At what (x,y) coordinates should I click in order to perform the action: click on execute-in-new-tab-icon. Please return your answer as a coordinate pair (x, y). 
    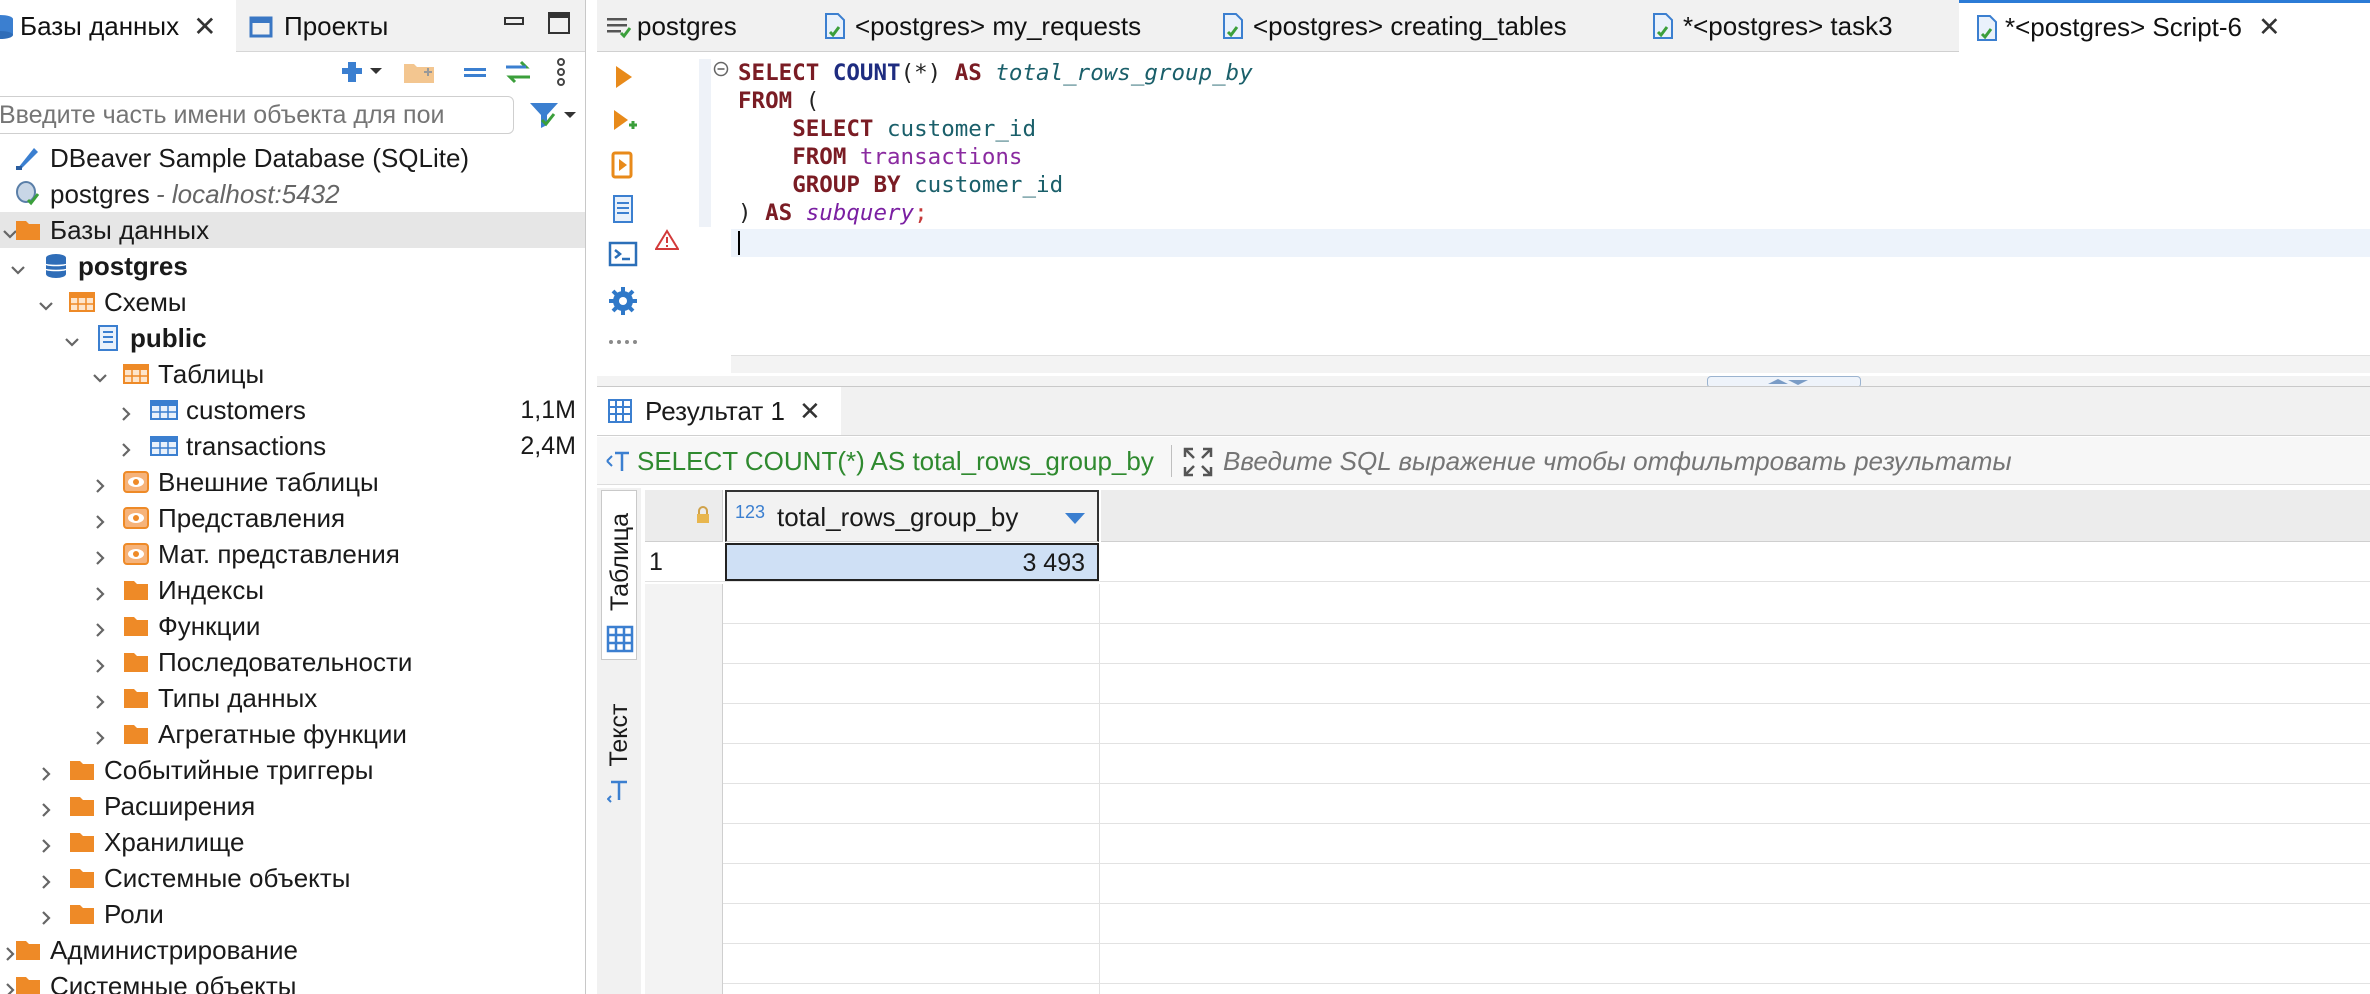
    Looking at the image, I should click on (623, 165).